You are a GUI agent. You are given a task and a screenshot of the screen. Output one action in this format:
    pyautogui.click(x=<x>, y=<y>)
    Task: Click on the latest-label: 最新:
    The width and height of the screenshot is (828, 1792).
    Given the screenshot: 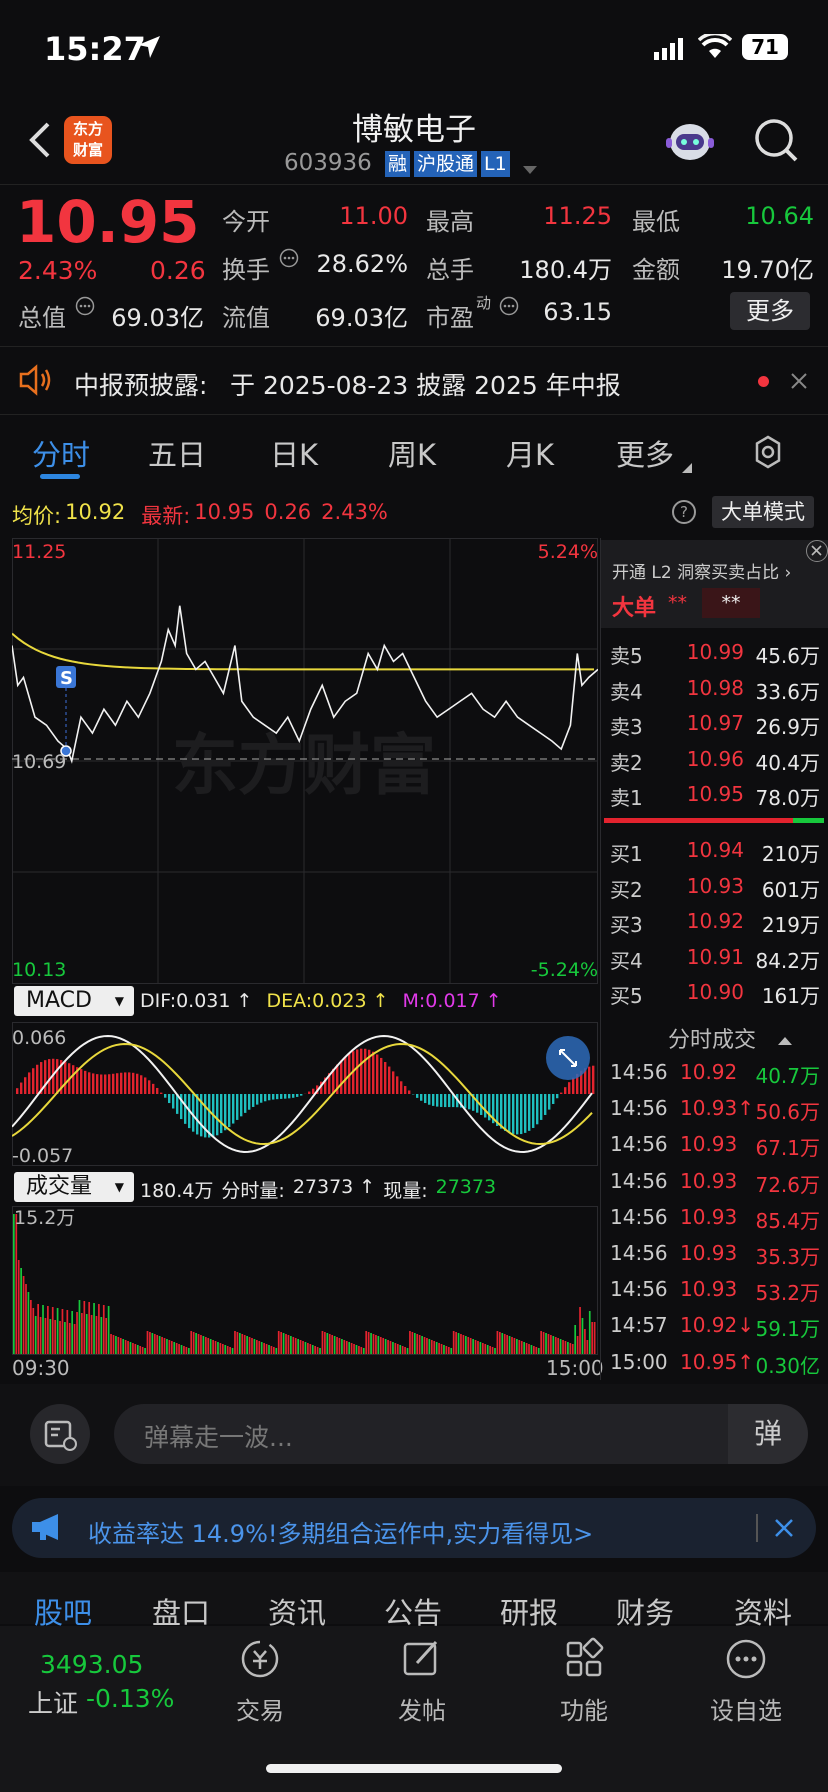 What is the action you would take?
    pyautogui.click(x=166, y=516)
    